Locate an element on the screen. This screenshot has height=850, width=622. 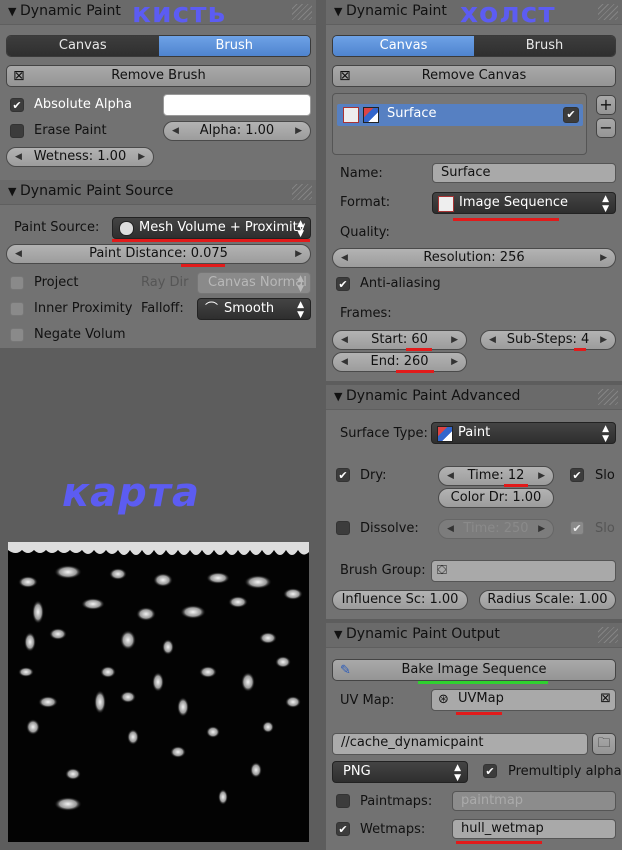
dry-time-value: Time: 12 is located at coordinates (496, 475).